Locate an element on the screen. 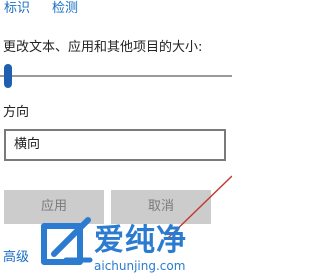  site-watermark: 爱纯净 aichunjing.com is located at coordinates (134, 245).